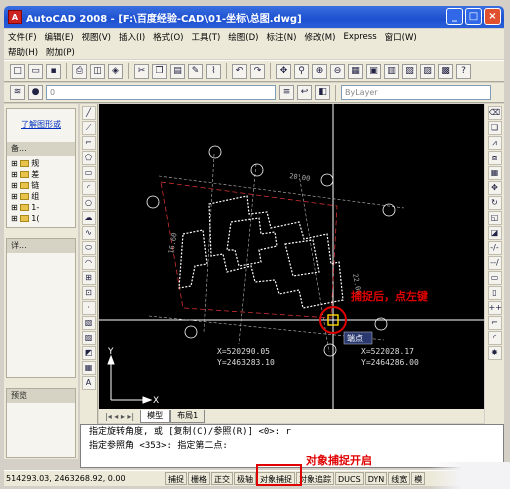 The height and width of the screenshot is (489, 510). I want to click on break-point-icon: ▭, so click(494, 278).